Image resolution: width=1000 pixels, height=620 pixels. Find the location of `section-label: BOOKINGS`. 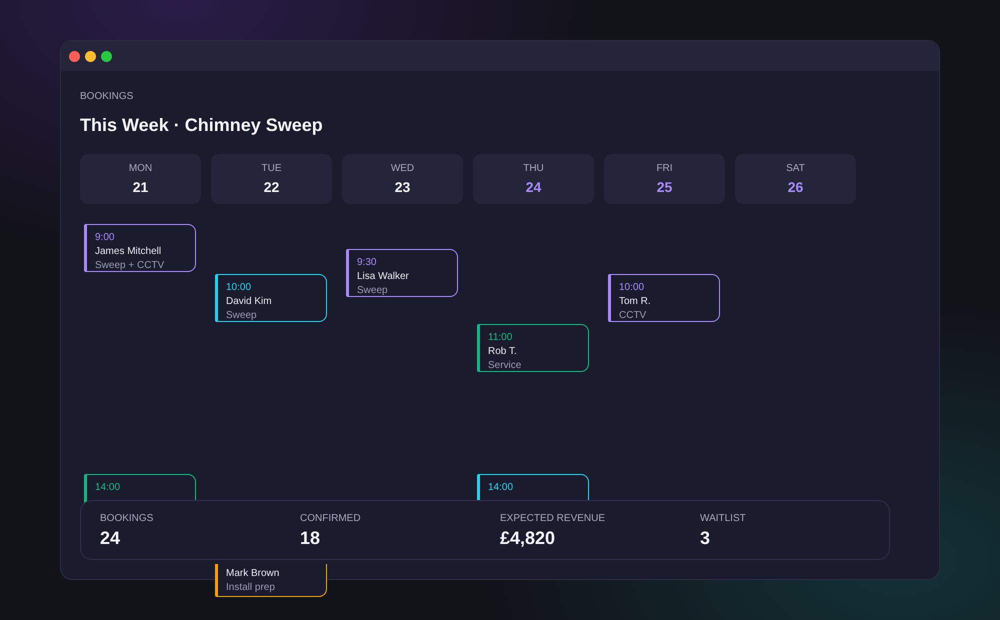

section-label: BOOKINGS is located at coordinates (107, 97).